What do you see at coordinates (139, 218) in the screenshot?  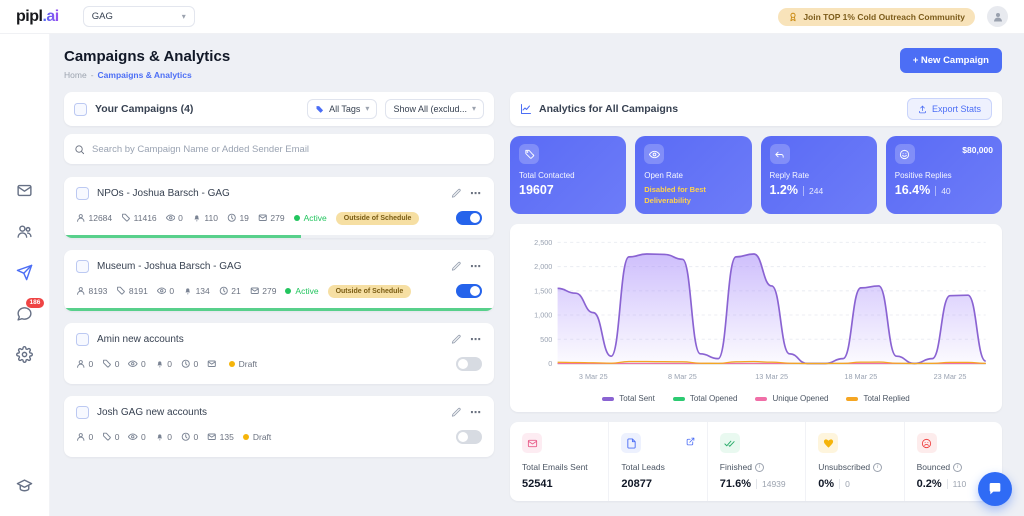 I see `sent-stat: 11416` at bounding box center [139, 218].